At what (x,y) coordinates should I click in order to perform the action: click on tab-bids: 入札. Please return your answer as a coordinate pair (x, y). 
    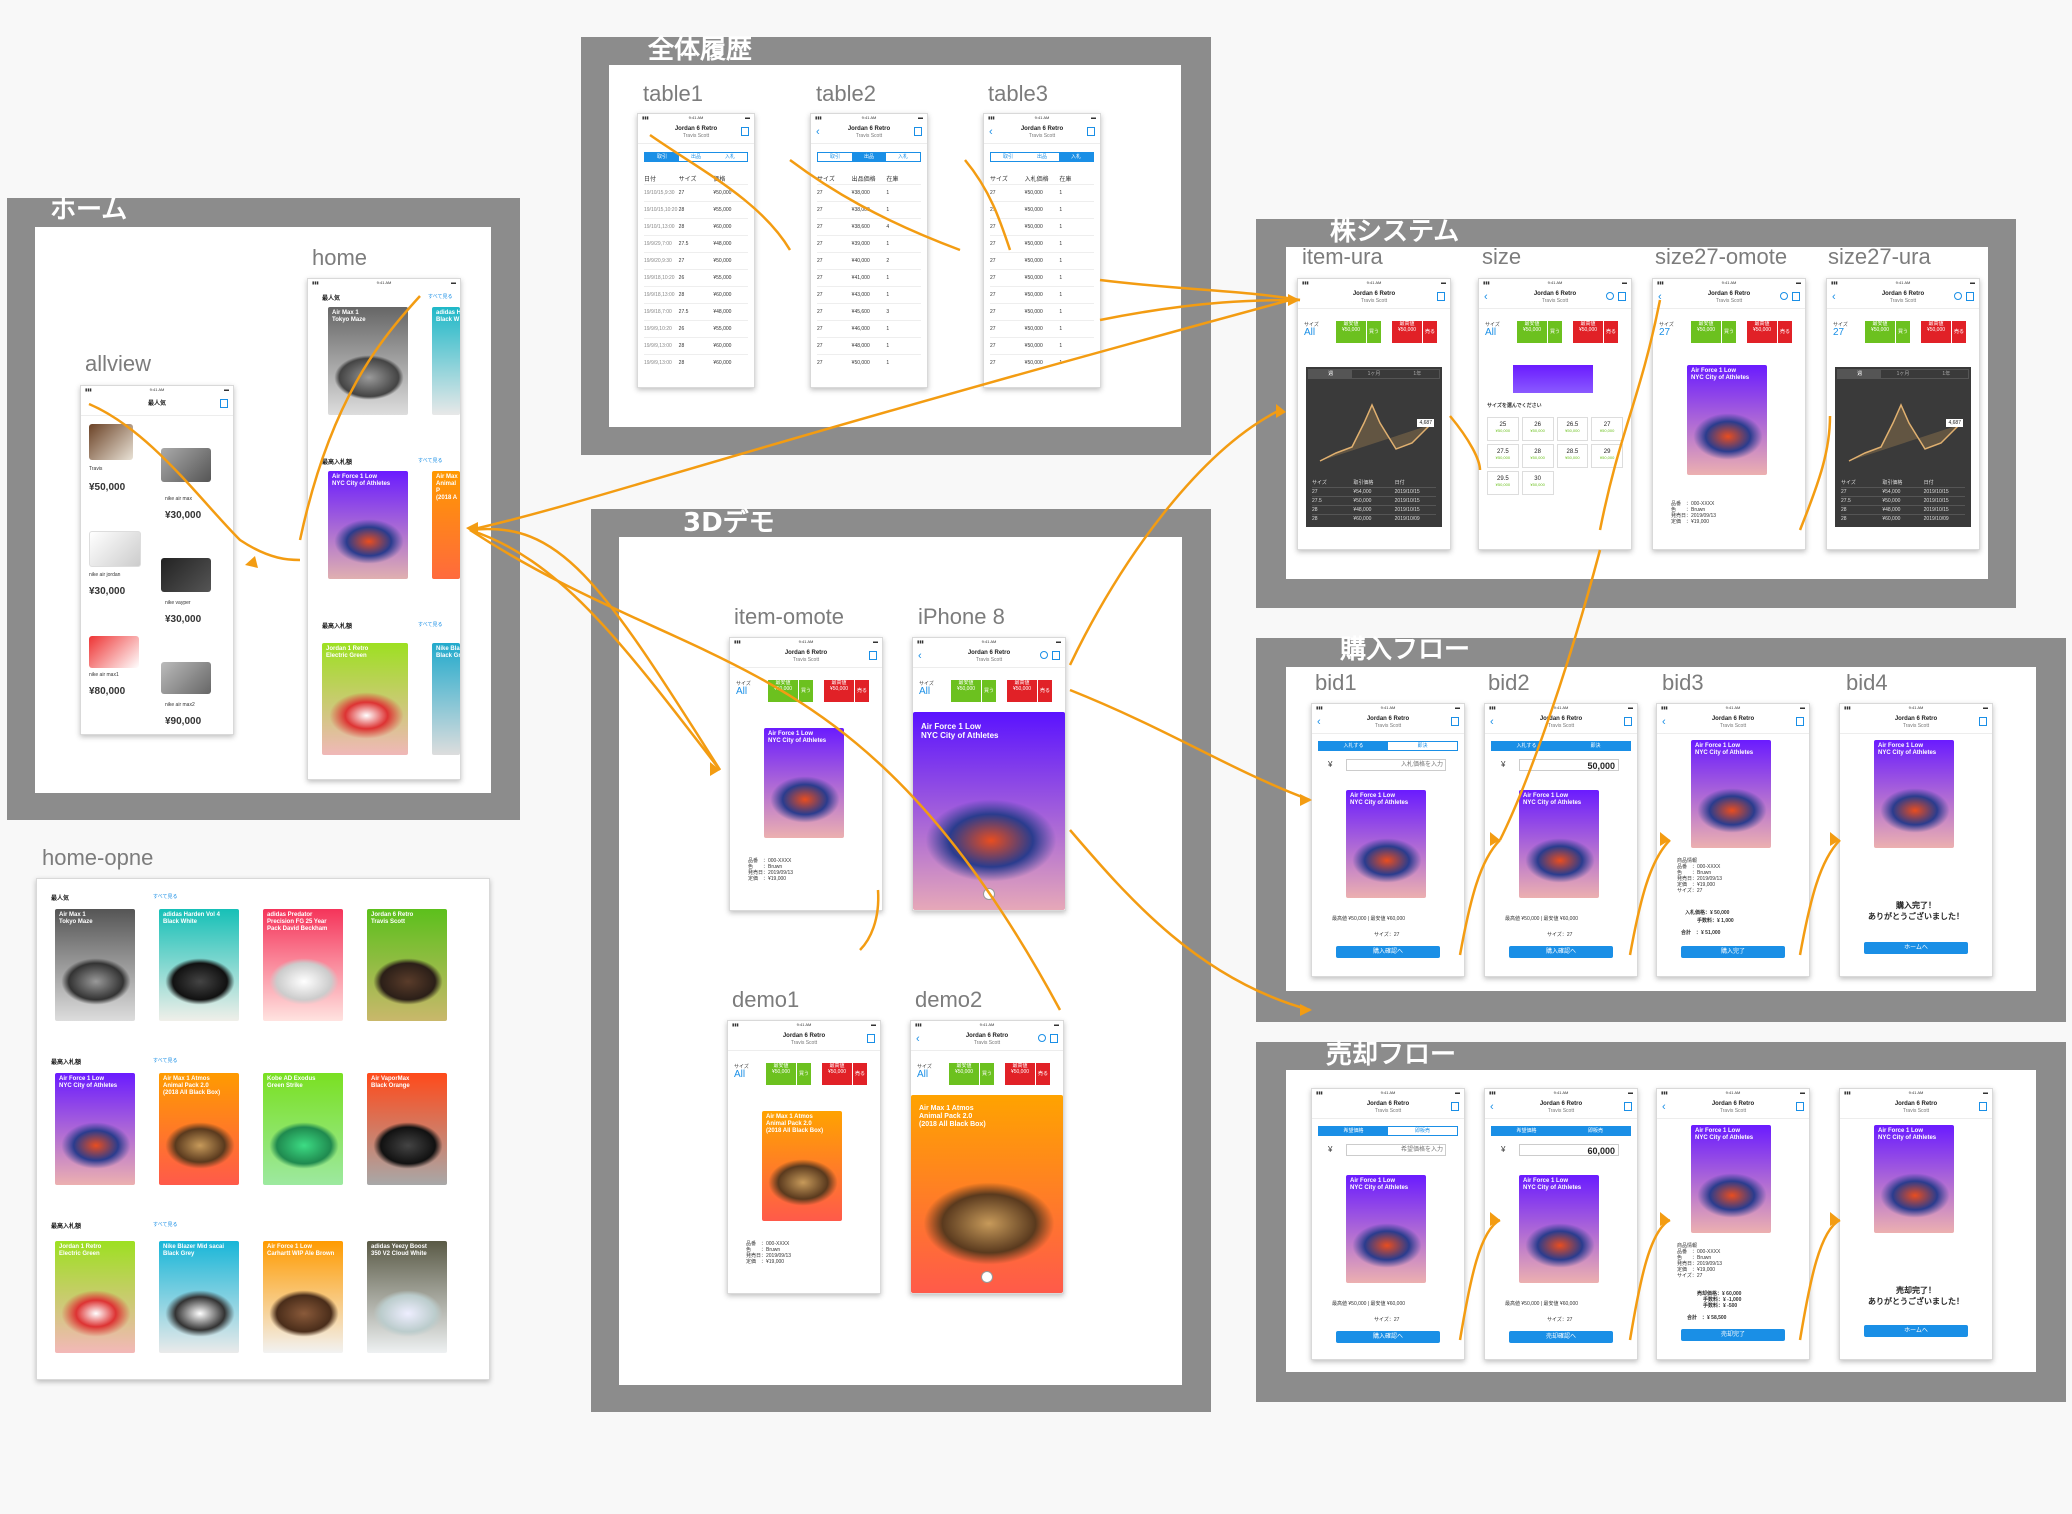
    Looking at the image, I should click on (903, 157).